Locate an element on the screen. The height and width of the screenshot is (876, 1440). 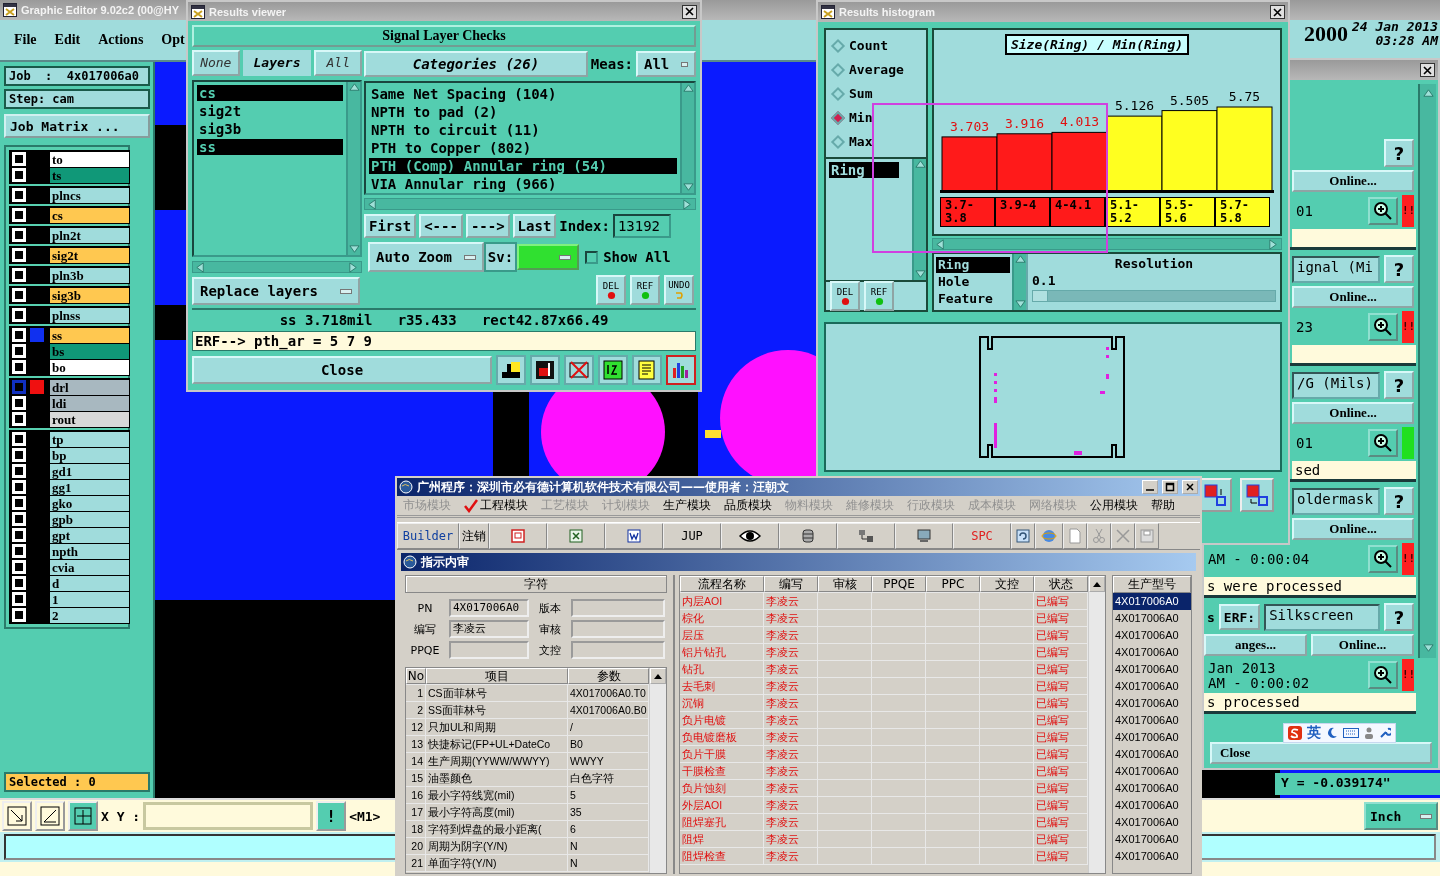
delete-button: DEL is located at coordinates (845, 296).